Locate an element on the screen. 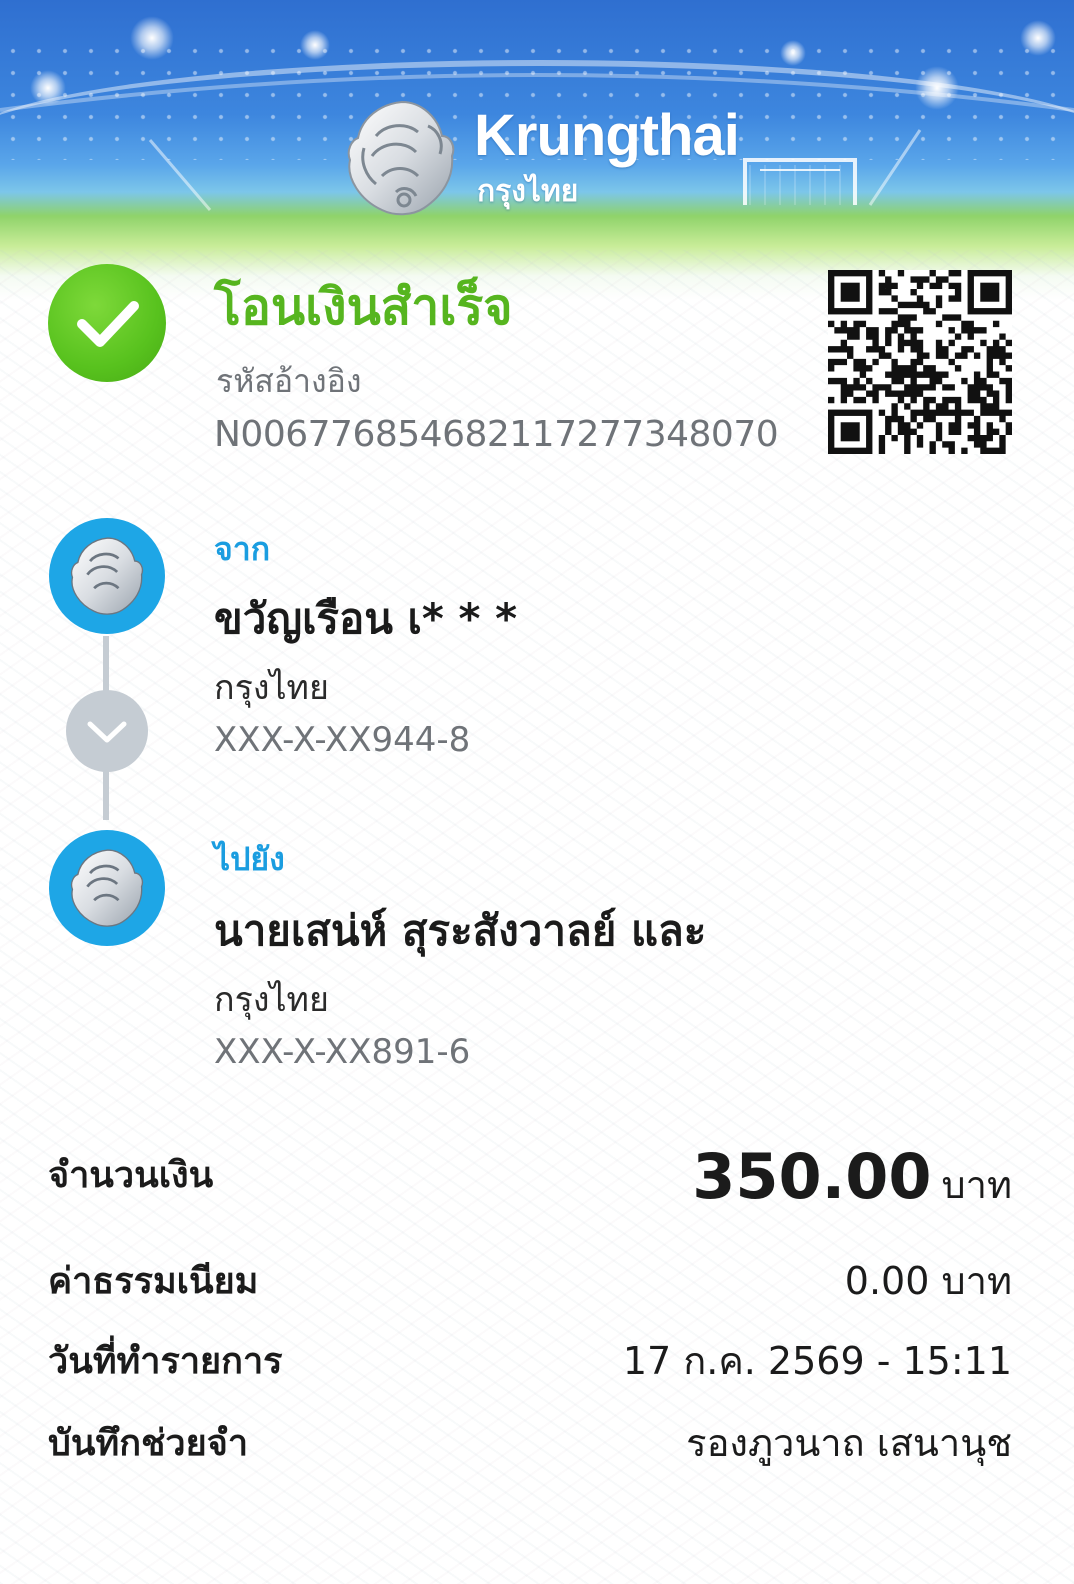 Image resolution: width=1074 pixels, height=1584 pixels. transfer-direction-toggle is located at coordinates (107, 731).